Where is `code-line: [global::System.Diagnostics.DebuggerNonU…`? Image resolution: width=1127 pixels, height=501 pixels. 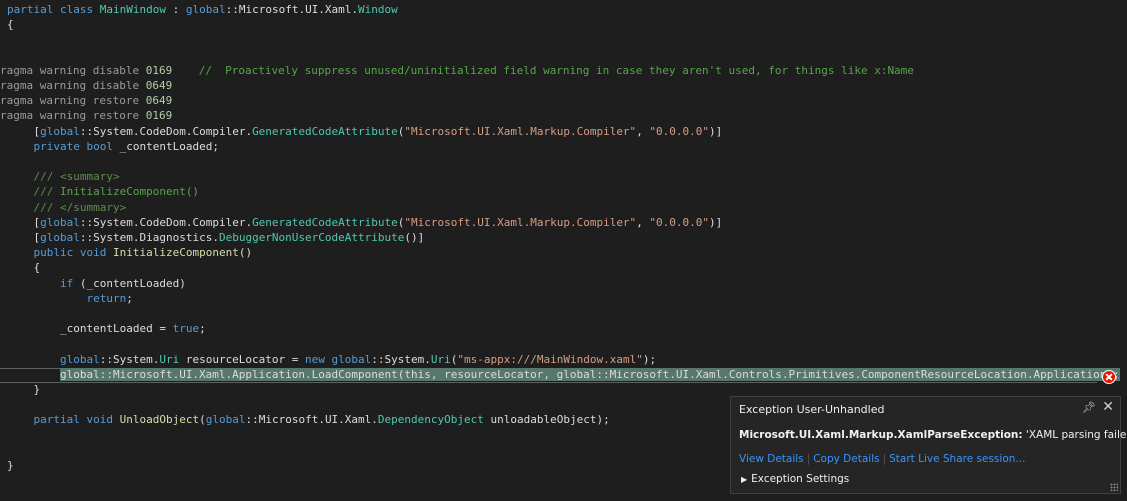 code-line: [global::System.Diagnostics.DebuggerNonU… is located at coordinates (215, 237).